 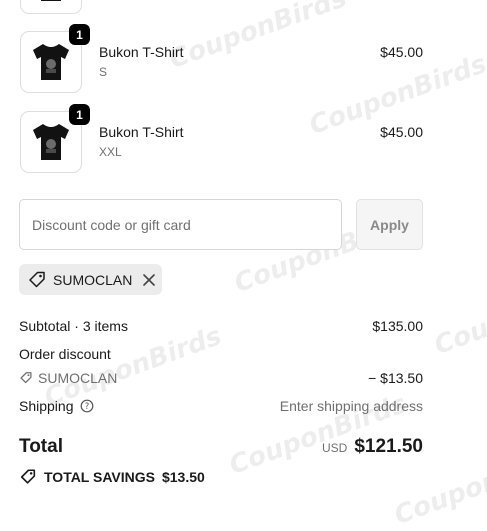 What do you see at coordinates (351, 406) in the screenshot?
I see `shipping-value: Enter shipping address` at bounding box center [351, 406].